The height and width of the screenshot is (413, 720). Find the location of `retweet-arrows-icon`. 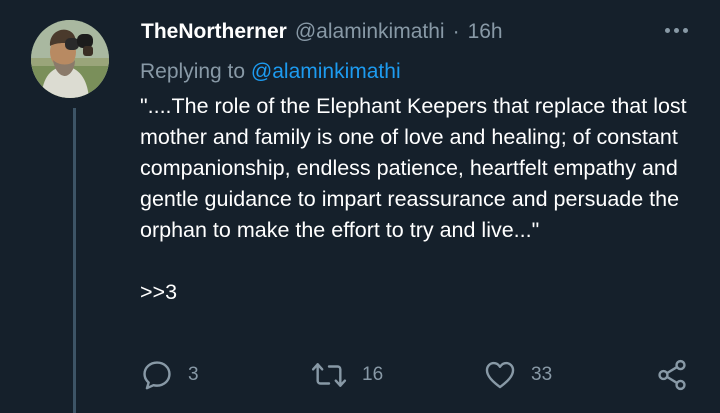

retweet-arrows-icon is located at coordinates (329, 375).